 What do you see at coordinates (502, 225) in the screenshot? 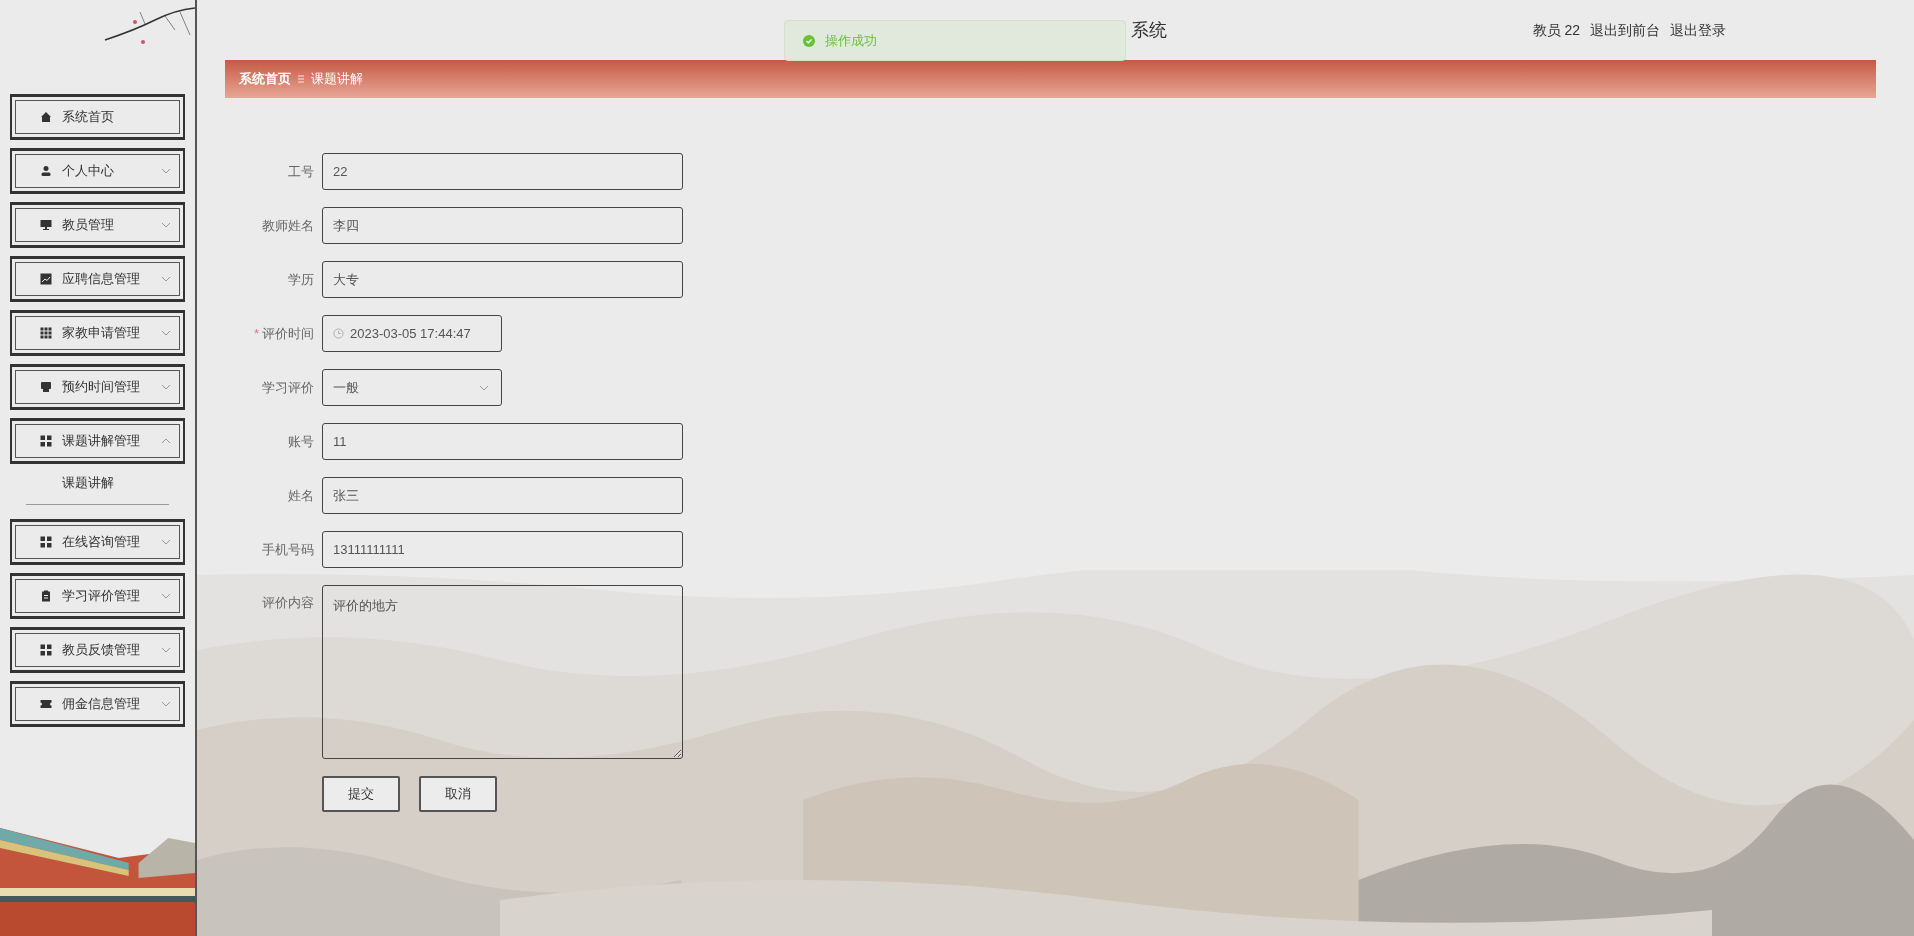
I see `text-field: 李四` at bounding box center [502, 225].